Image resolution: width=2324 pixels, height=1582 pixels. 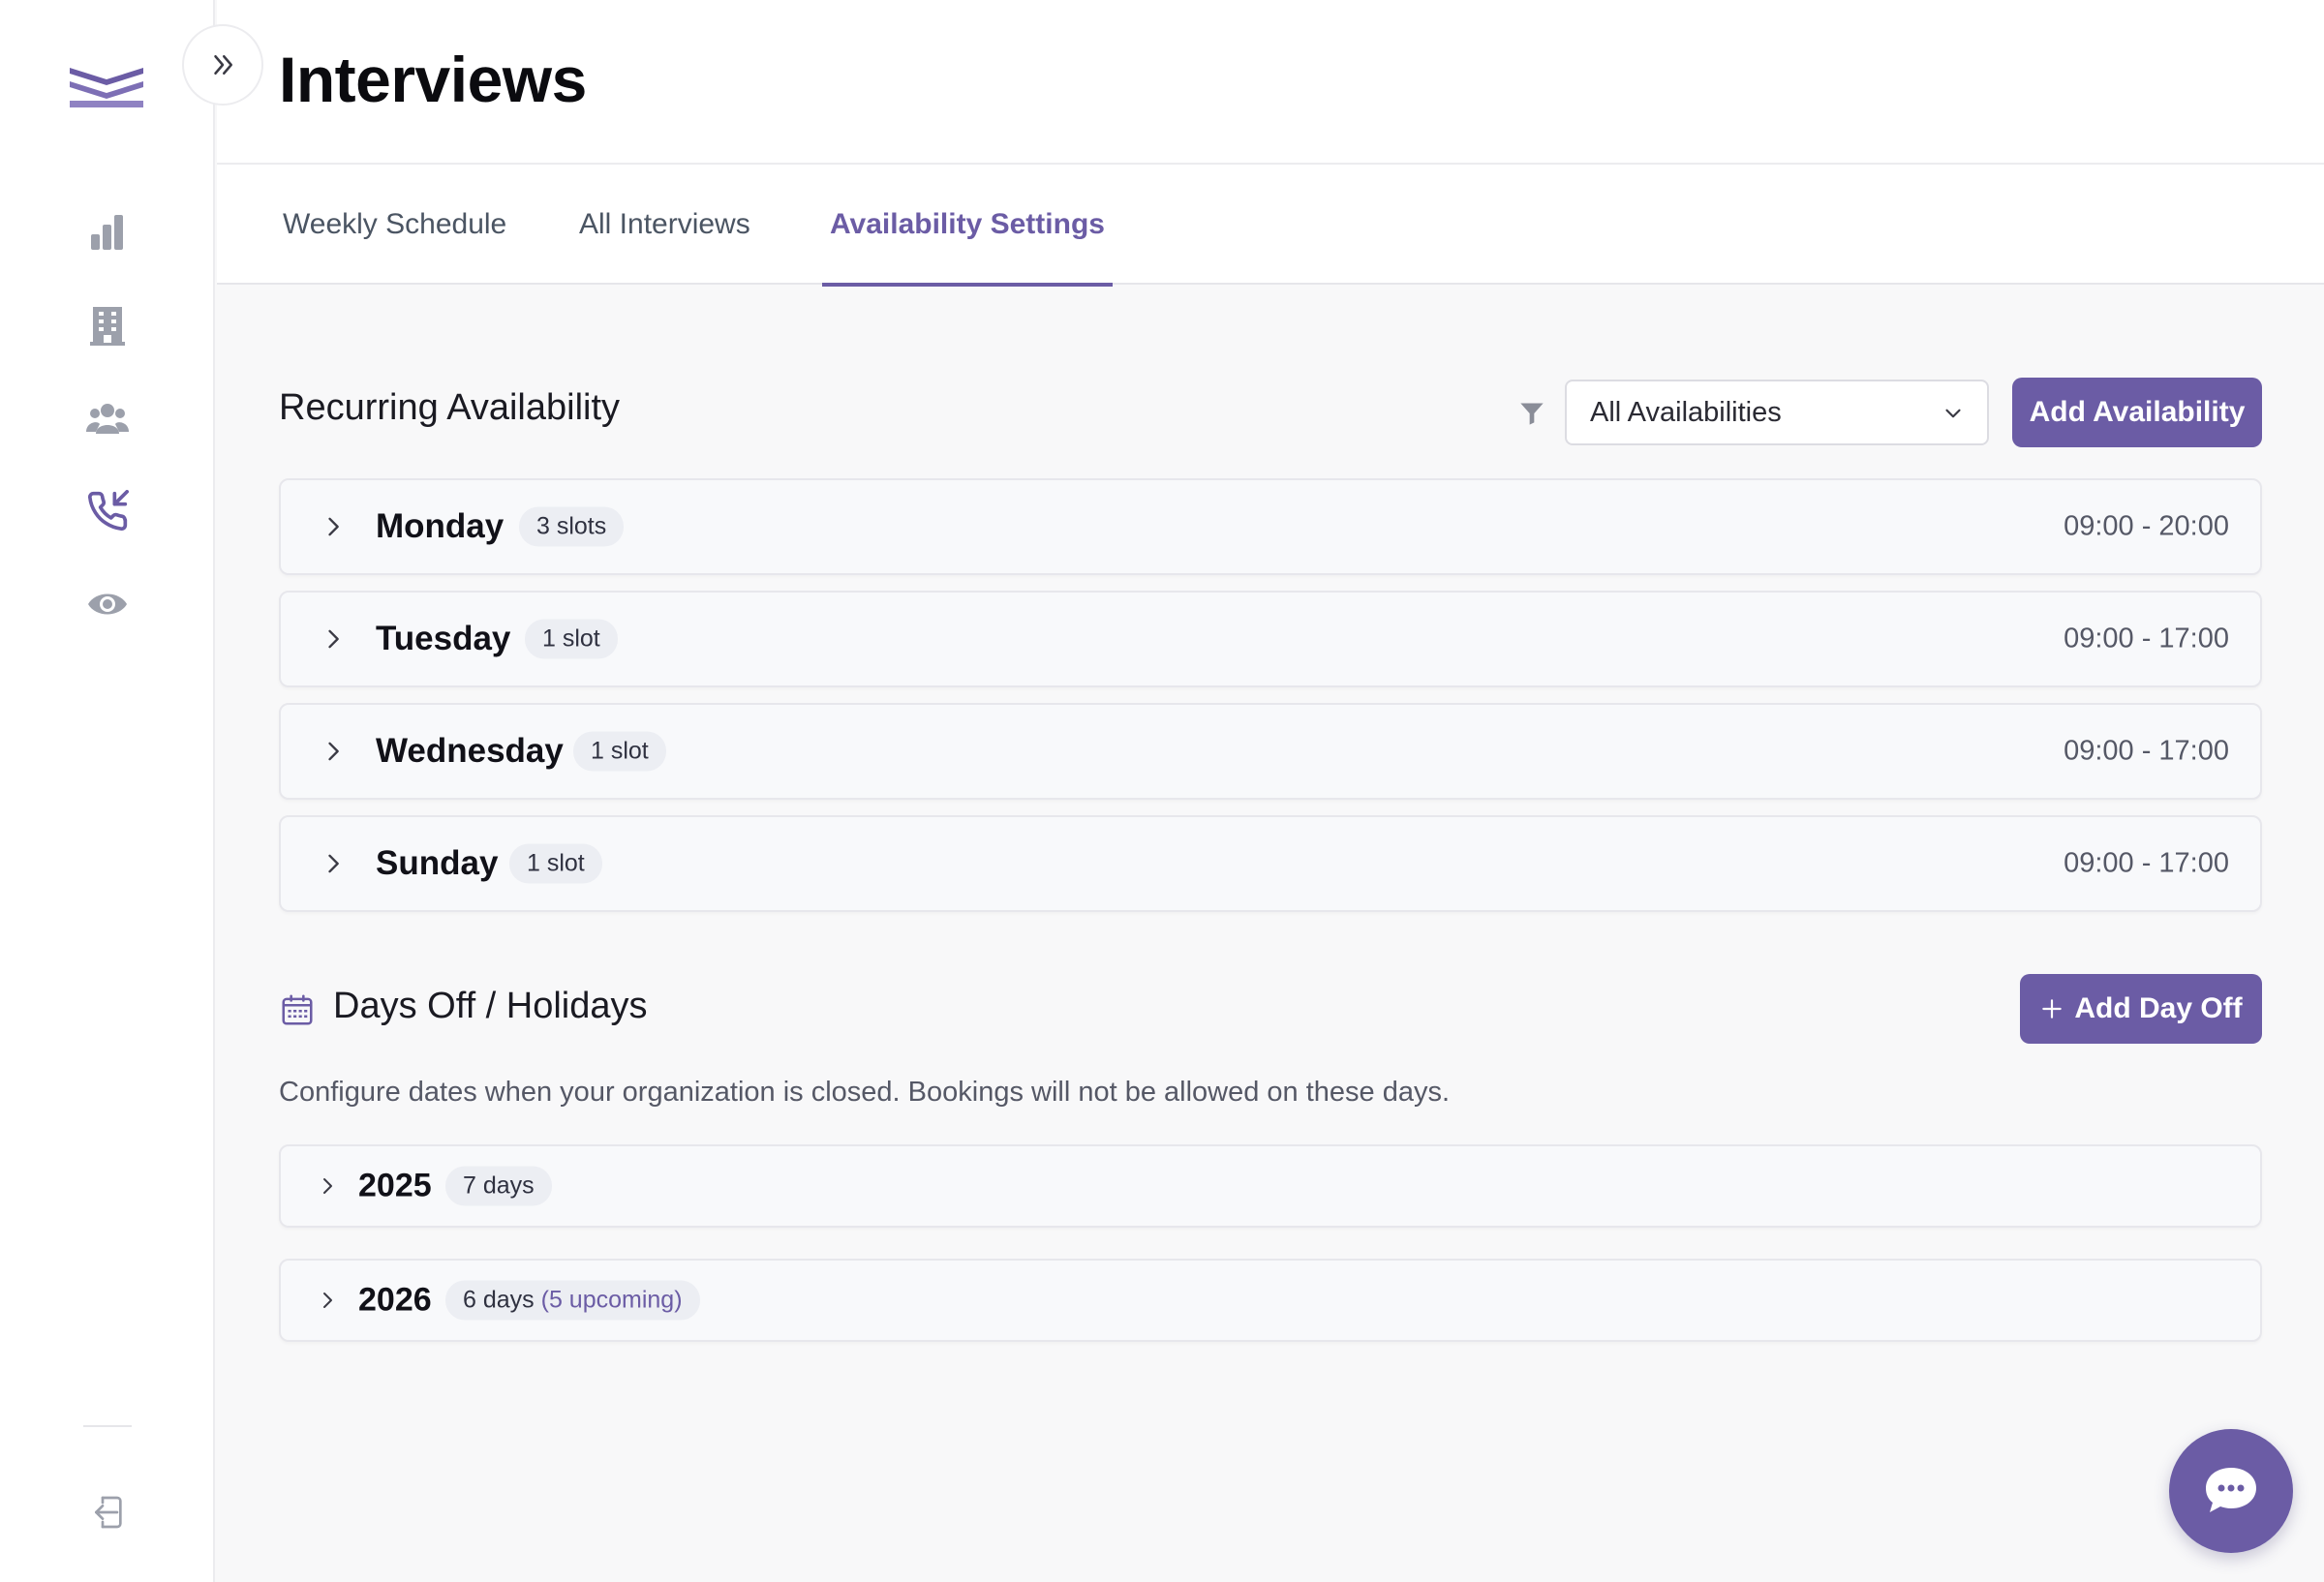 I want to click on logout-icon, so click(x=108, y=1512).